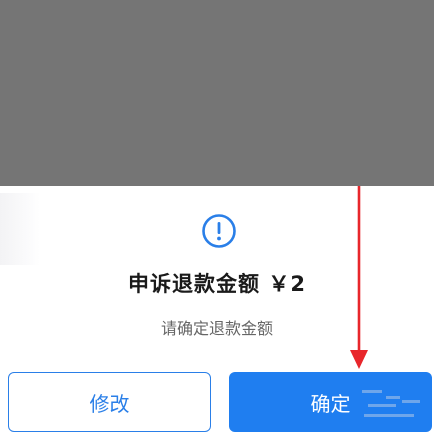 Image resolution: width=434 pixels, height=434 pixels. What do you see at coordinates (330, 403) in the screenshot?
I see `confirm-button-label: 确定` at bounding box center [330, 403].